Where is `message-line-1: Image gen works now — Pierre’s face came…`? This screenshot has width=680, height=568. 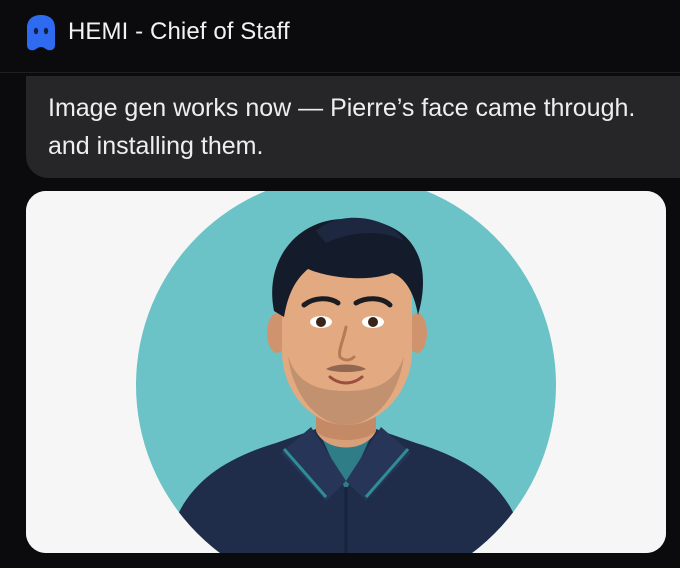 message-line-1: Image gen works now — Pierre’s face came… is located at coordinates (342, 108).